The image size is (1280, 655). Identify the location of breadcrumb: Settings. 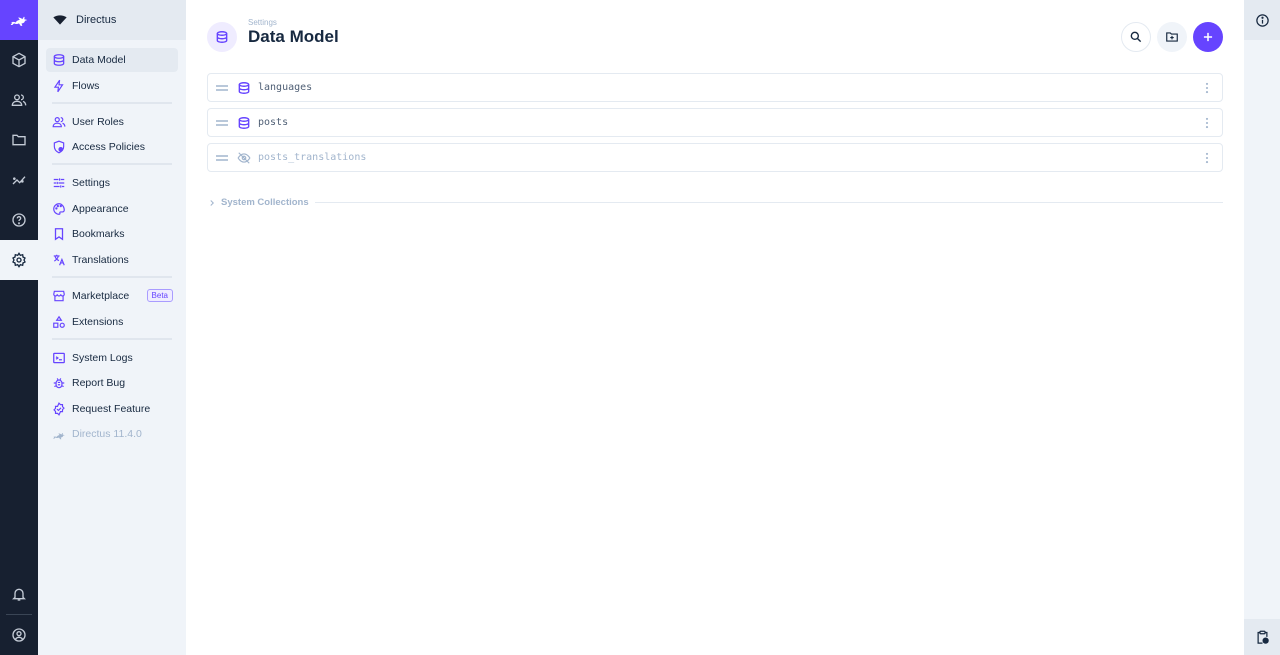
(262, 22).